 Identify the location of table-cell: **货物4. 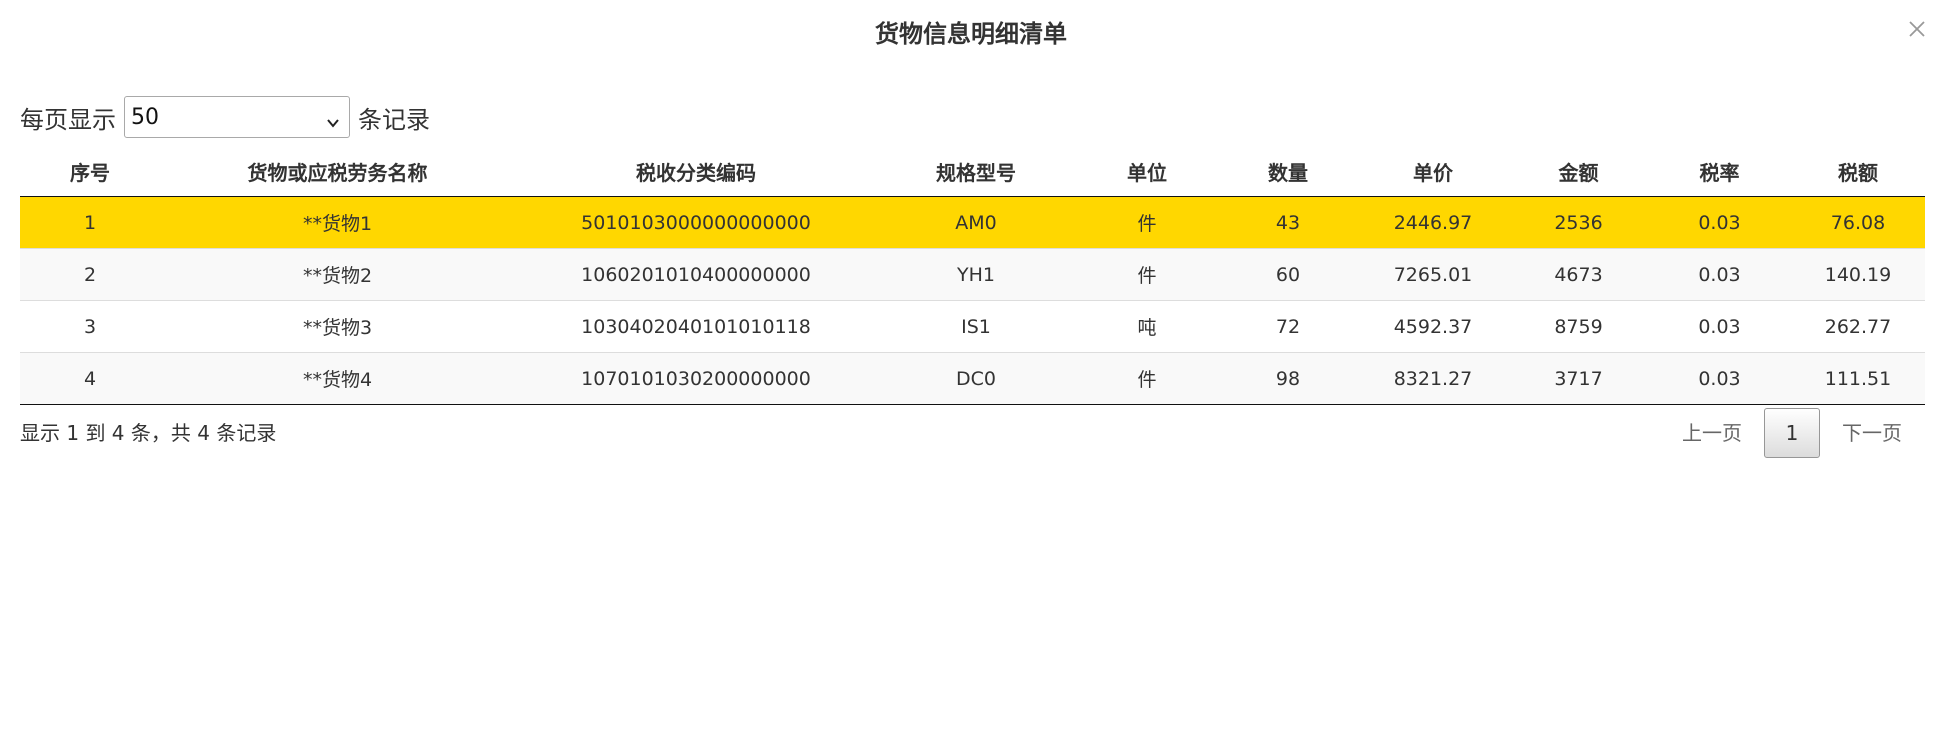
(337, 378).